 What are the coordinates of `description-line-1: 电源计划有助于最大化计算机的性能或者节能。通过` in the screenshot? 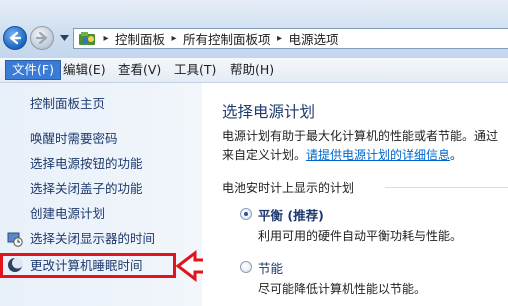 It's located at (360, 136).